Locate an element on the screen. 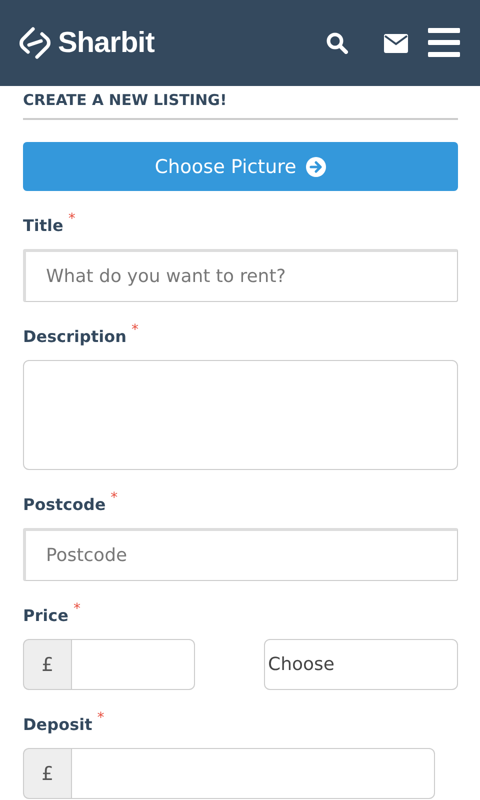 The image size is (480, 800). mail-button is located at coordinates (396, 43).